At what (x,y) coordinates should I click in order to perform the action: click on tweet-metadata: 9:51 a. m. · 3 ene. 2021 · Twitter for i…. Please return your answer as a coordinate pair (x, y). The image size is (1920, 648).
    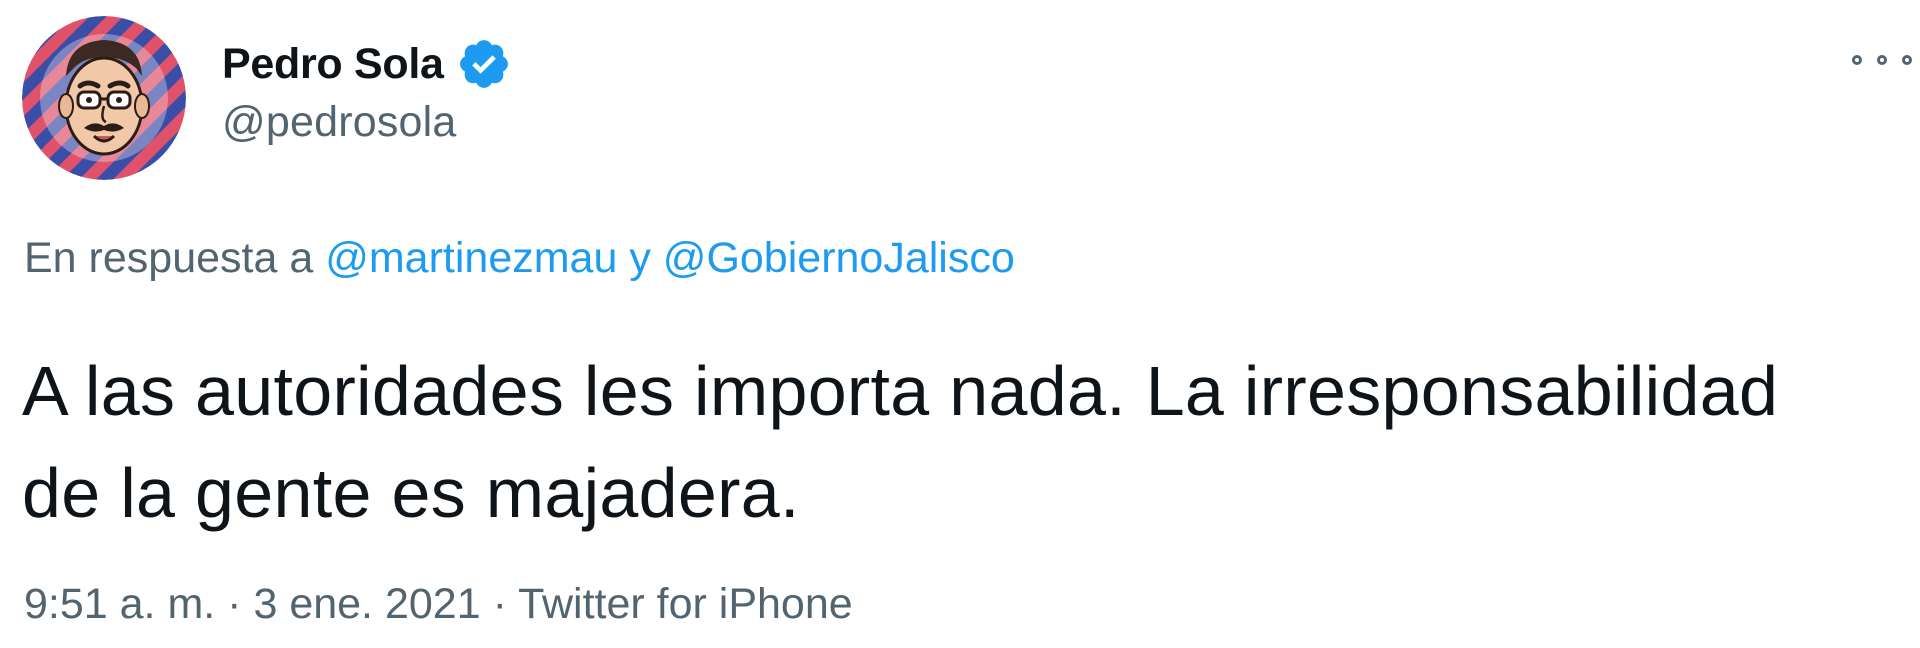
    Looking at the image, I should click on (438, 604).